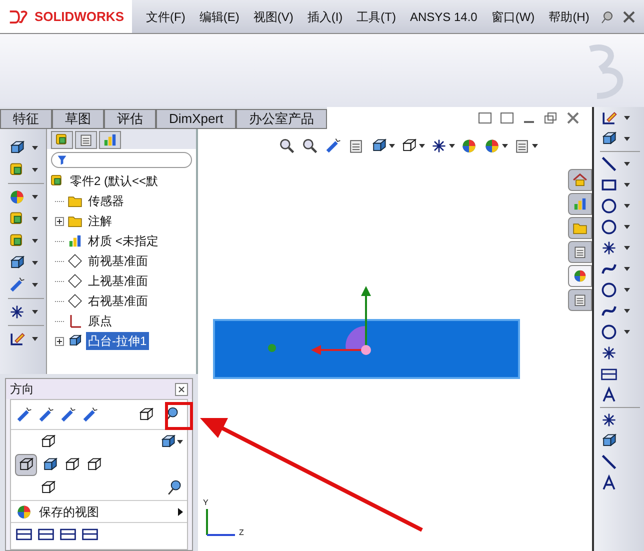  Describe the element at coordinates (130, 119) in the screenshot. I see `command-tab: 评估` at that location.